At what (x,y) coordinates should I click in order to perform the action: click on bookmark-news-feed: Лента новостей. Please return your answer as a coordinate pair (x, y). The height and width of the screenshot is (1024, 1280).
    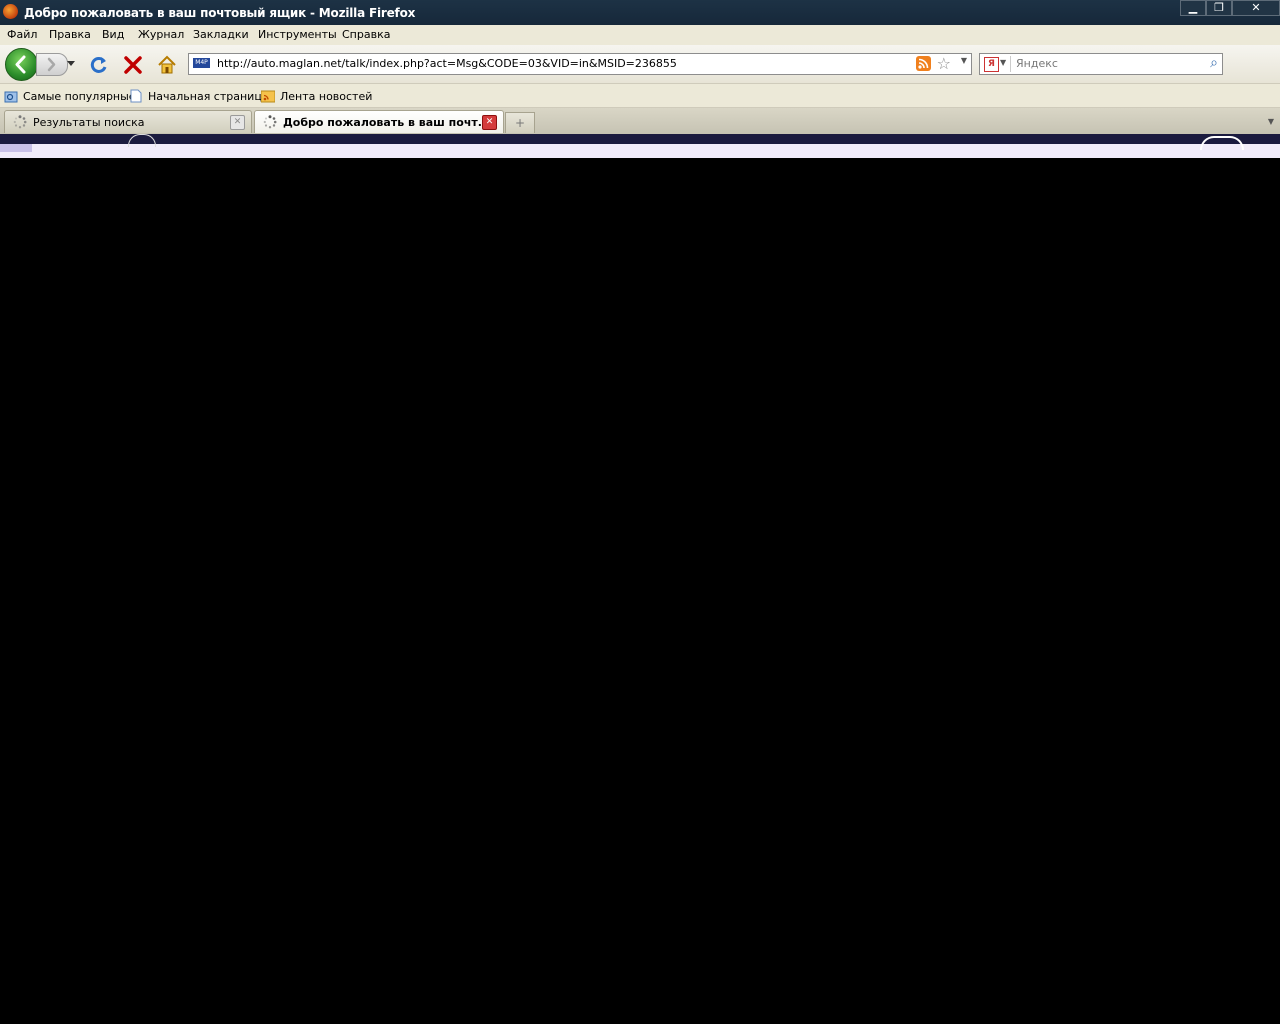
    Looking at the image, I should click on (316, 96).